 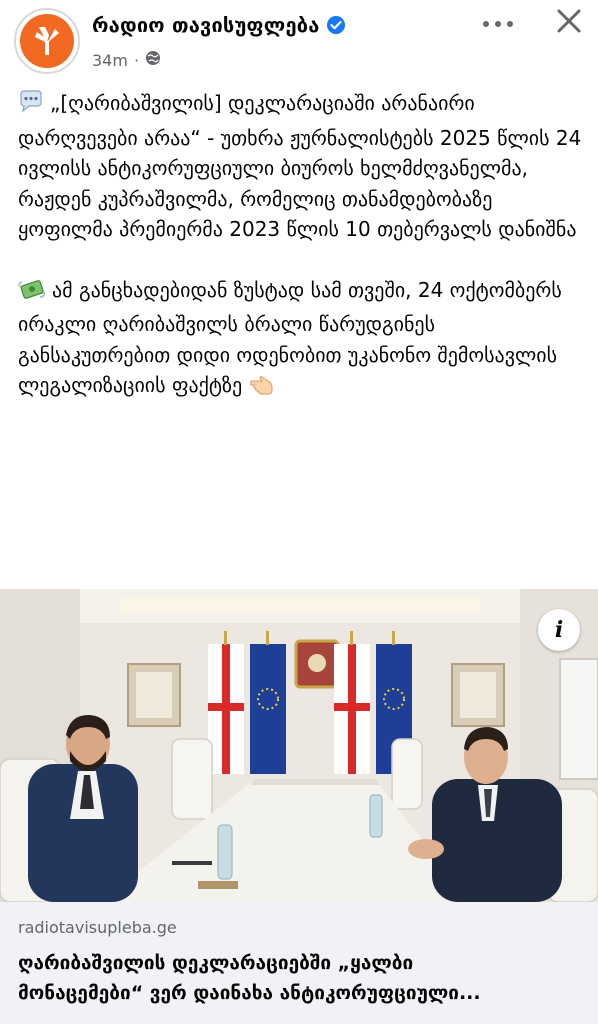 I want to click on link-title-line-1: ღარიბაშვილის დეკლარაციებში „ყალბი, so click(x=216, y=963).